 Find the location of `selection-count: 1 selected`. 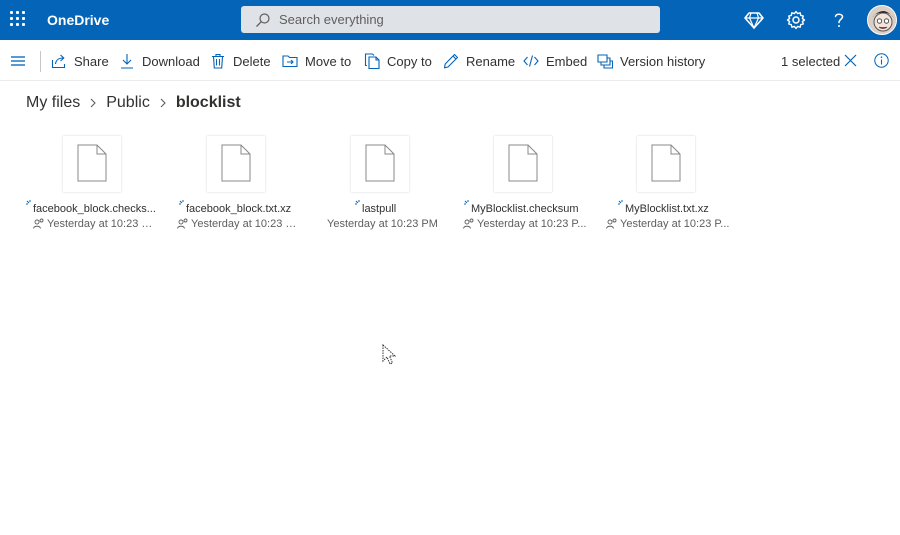

selection-count: 1 selected is located at coordinates (810, 61).